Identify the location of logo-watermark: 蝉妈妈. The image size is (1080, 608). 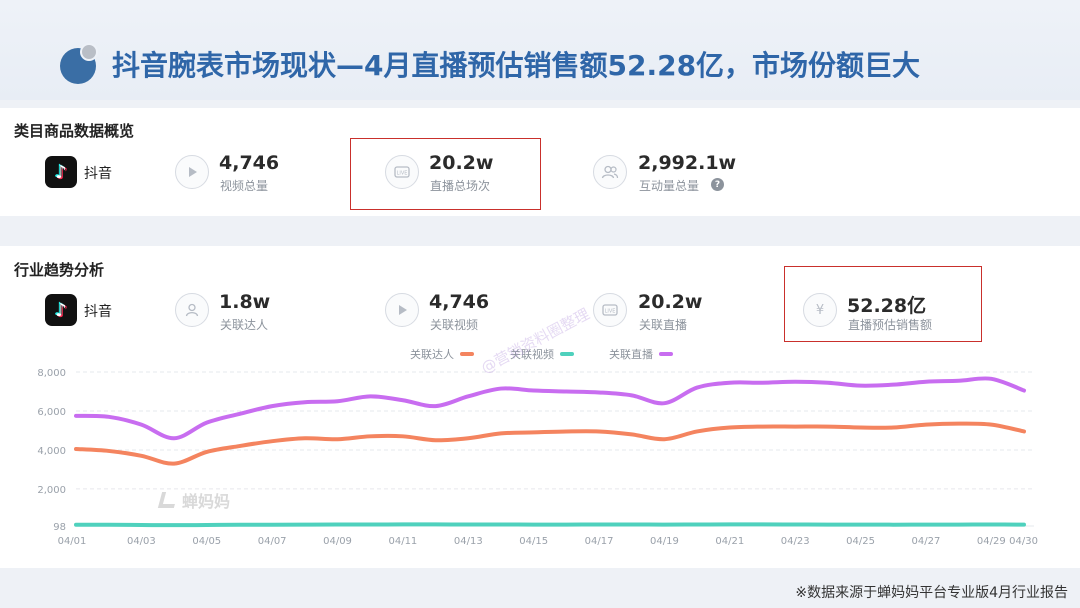
(194, 500).